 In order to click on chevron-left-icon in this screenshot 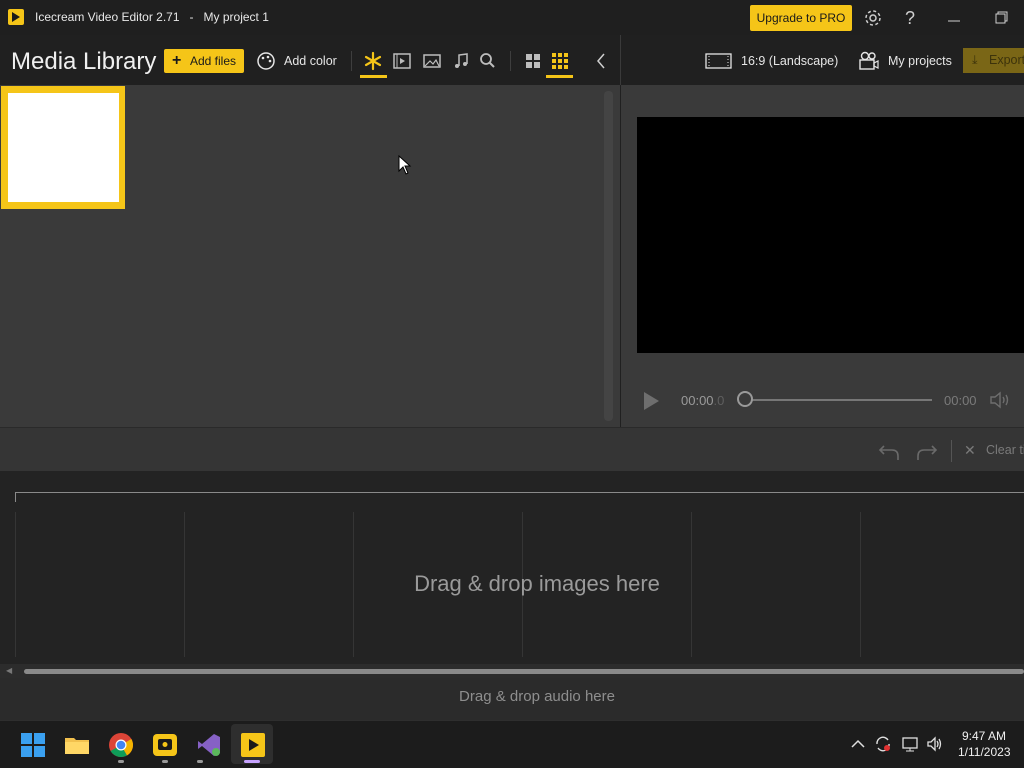, I will do `click(601, 61)`.